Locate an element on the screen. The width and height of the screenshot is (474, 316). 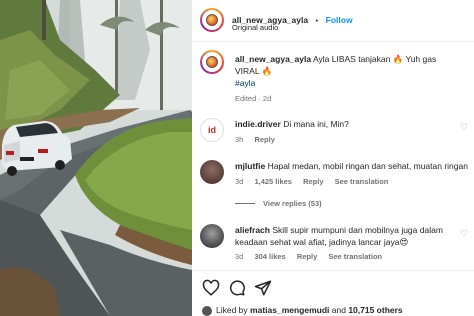
view-replies-label: View replies (53) is located at coordinates (292, 203).